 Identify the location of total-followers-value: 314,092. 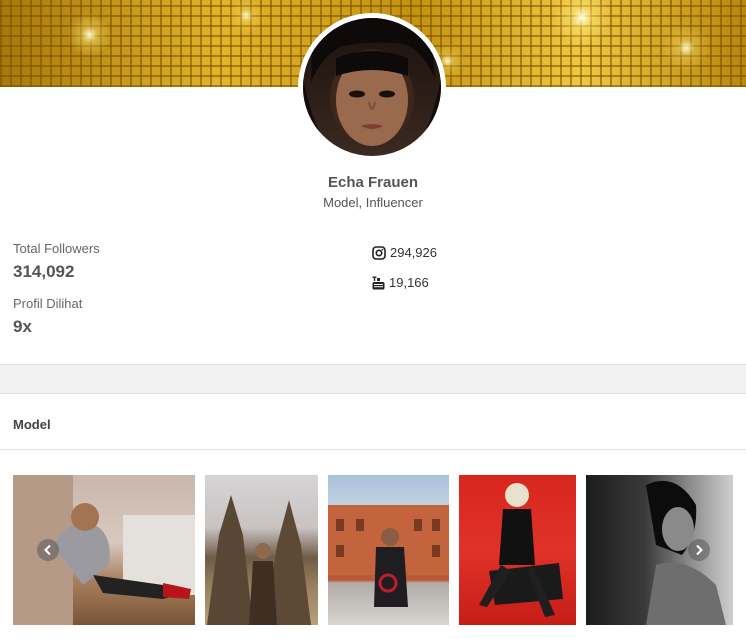
(44, 271).